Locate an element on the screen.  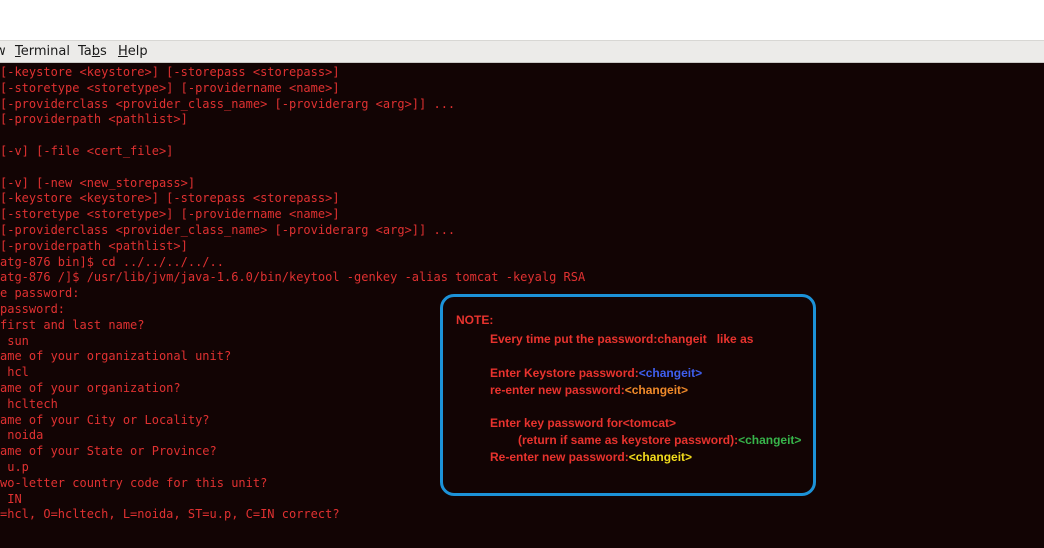
note-line-3: re-enter new password:<changeit> is located at coordinates (589, 390).